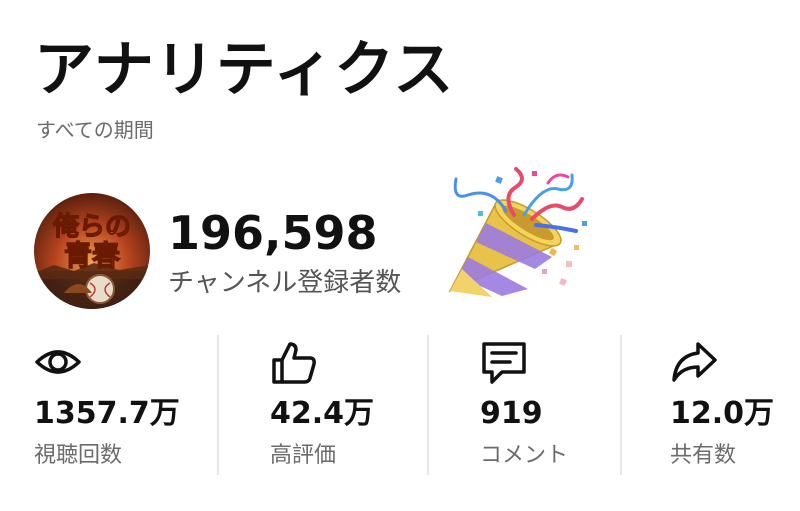  What do you see at coordinates (722, 413) in the screenshot?
I see `stat-value: 12.0万` at bounding box center [722, 413].